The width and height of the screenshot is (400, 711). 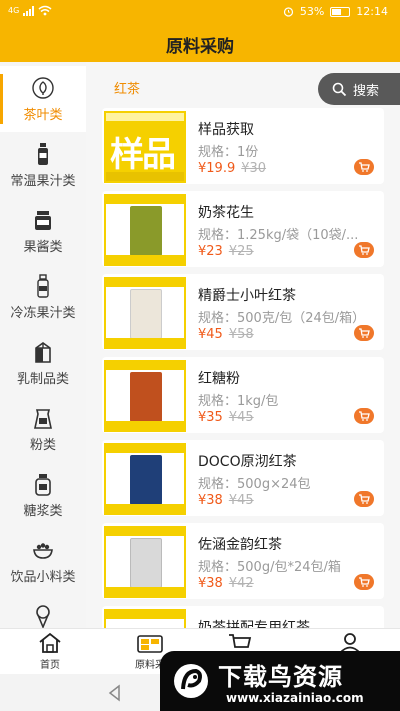 I want to click on product-price: ¥19.9 ¥30, so click(x=232, y=168).